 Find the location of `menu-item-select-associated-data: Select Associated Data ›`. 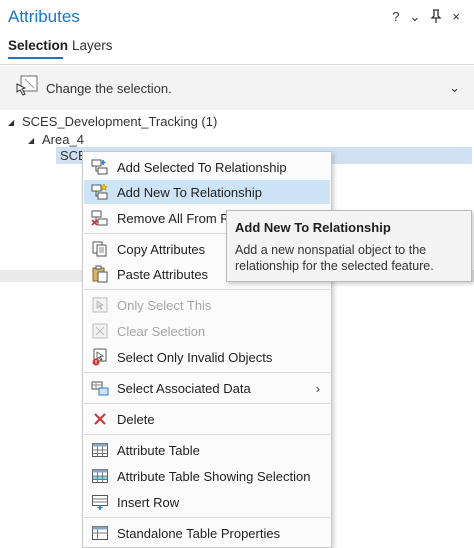

menu-item-select-associated-data: Select Associated Data › is located at coordinates (207, 388).